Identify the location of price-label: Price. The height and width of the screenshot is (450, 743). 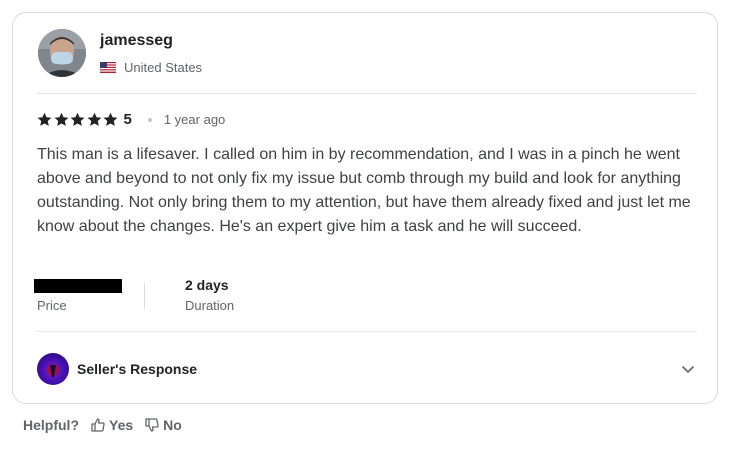
(52, 305).